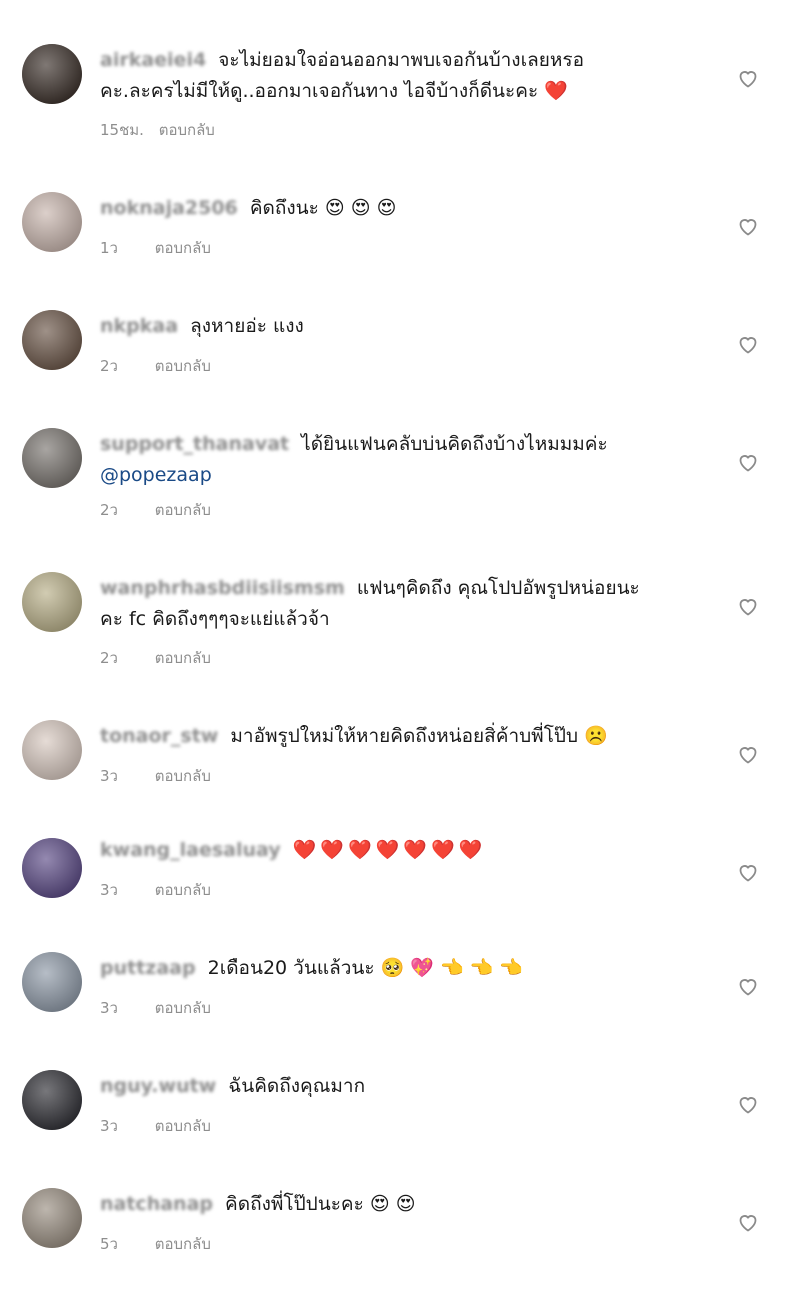  Describe the element at coordinates (392, 1204) in the screenshot. I see `heart-eyes-emoji: 😍 😍` at that location.